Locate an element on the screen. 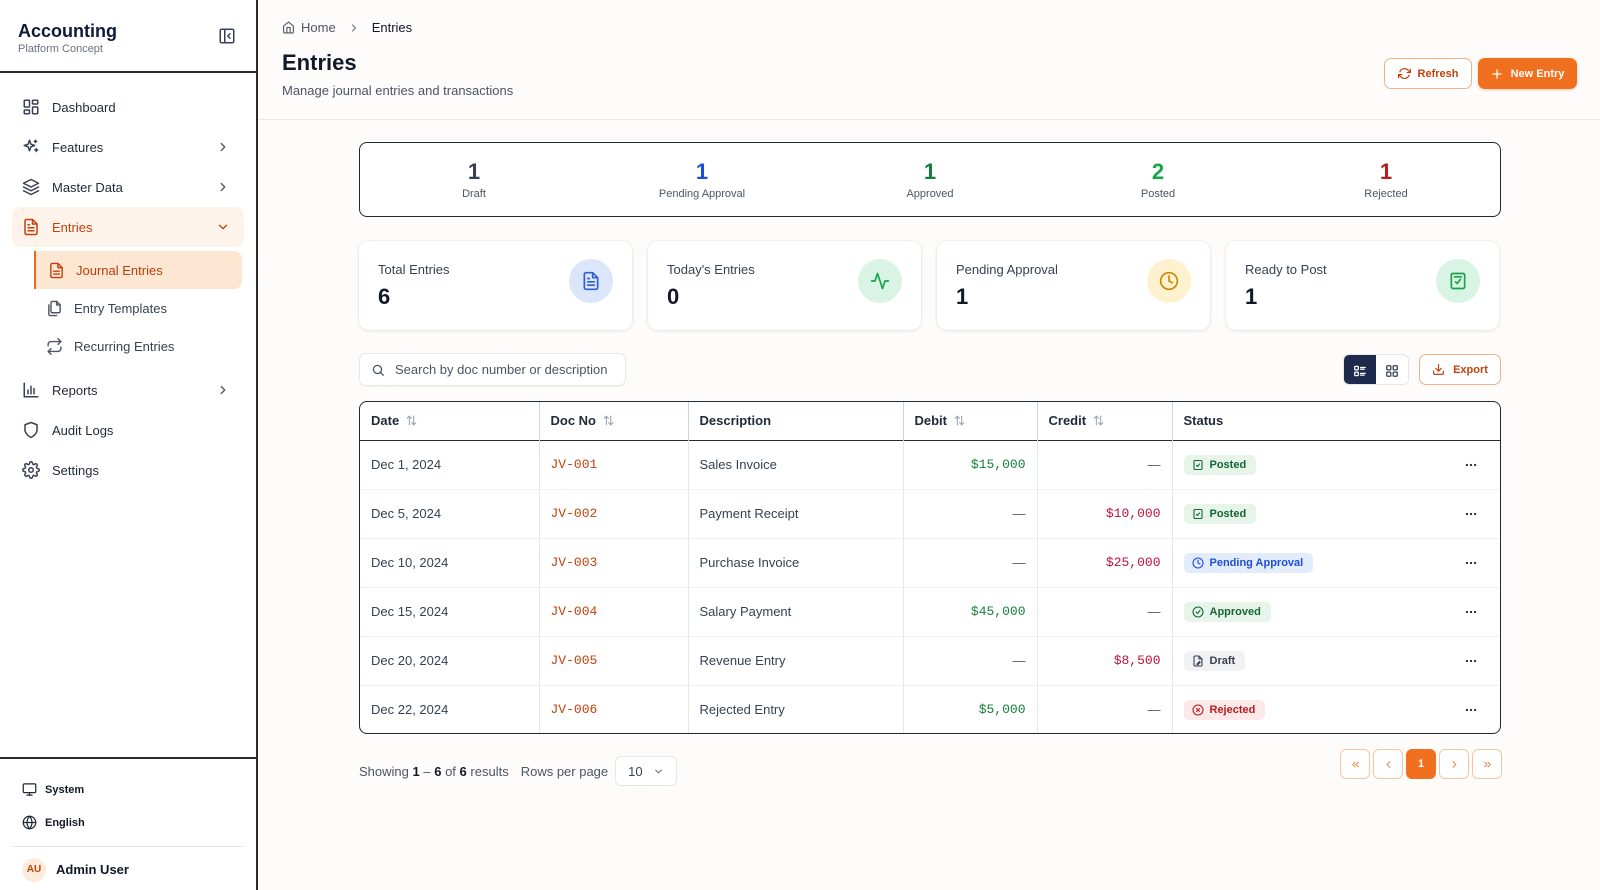 The width and height of the screenshot is (1600, 890). cell-doc-no: JV-002 is located at coordinates (614, 513).